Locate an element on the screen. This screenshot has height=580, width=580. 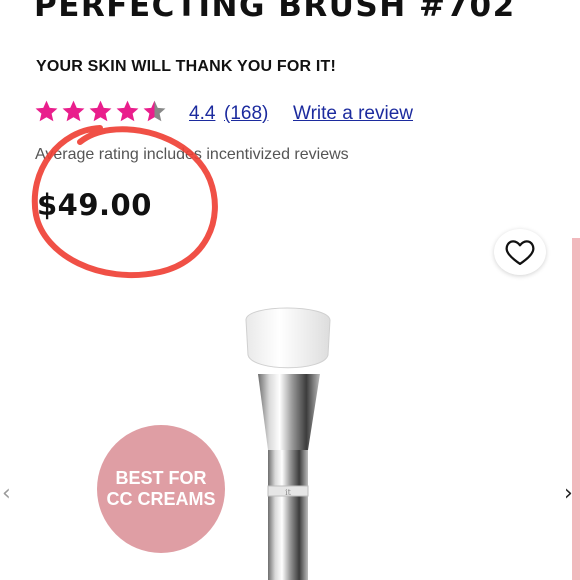
badge-line-1: BEST FOR is located at coordinates (161, 478).